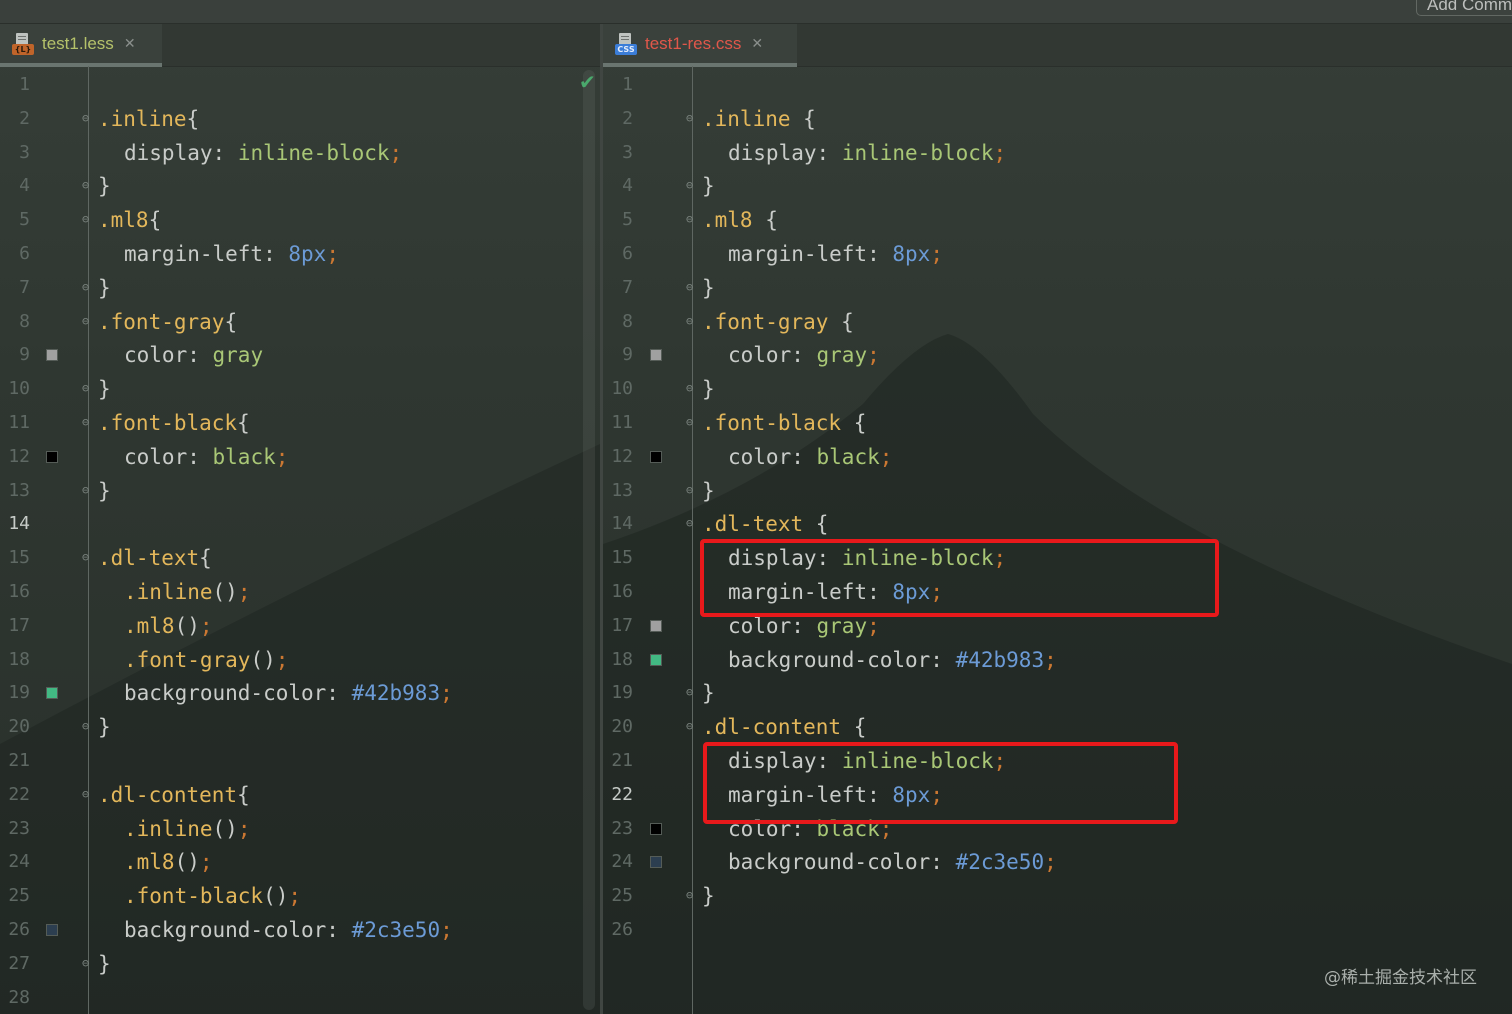 This screenshot has width=1512, height=1014. I want to click on code-text: .font-black{, so click(174, 423).